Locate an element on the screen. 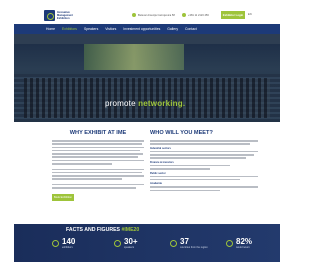  language-switch: EN is located at coordinates (250, 14).